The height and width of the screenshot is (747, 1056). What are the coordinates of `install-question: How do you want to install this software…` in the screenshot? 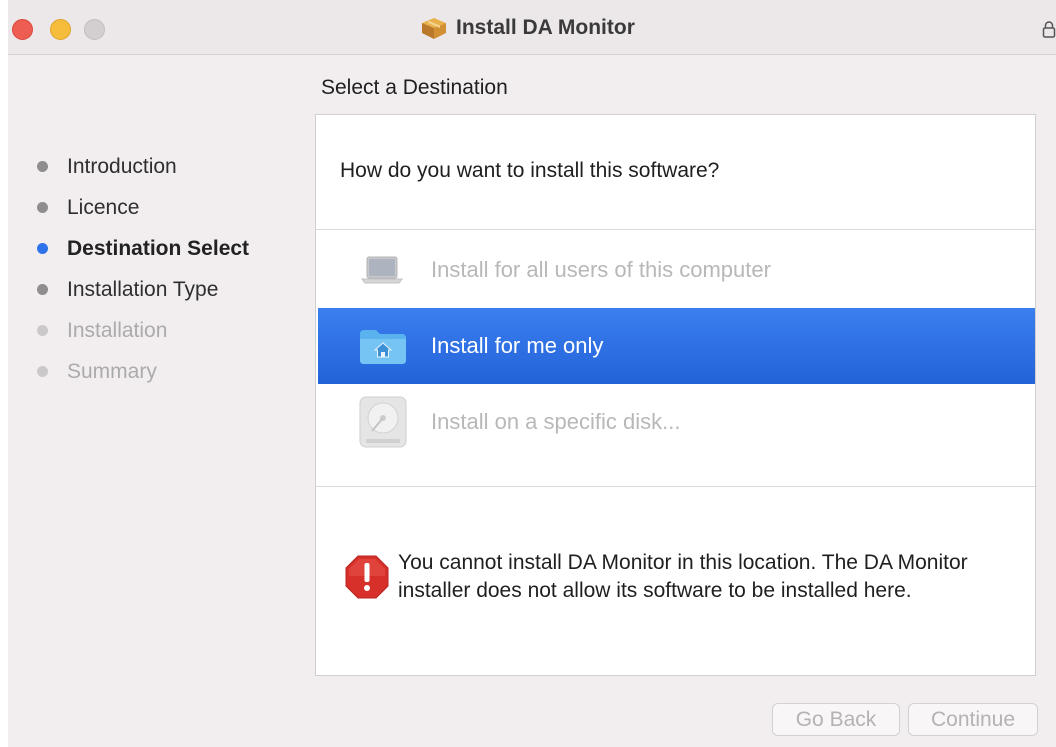 It's located at (530, 170).